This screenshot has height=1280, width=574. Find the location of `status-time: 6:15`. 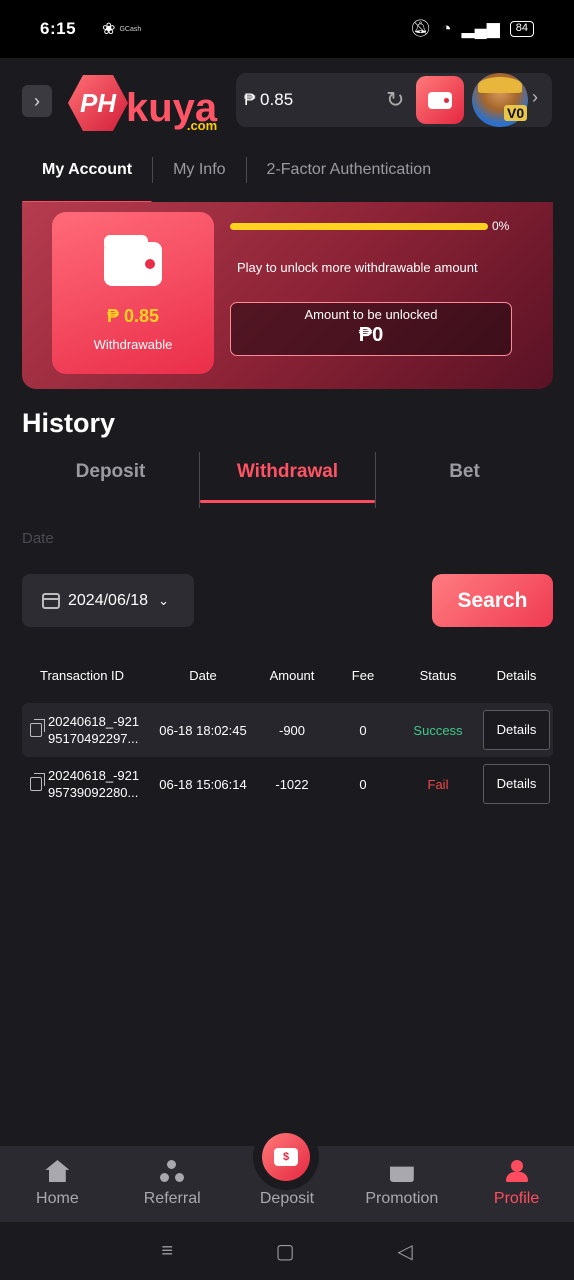

status-time: 6:15 is located at coordinates (58, 28).